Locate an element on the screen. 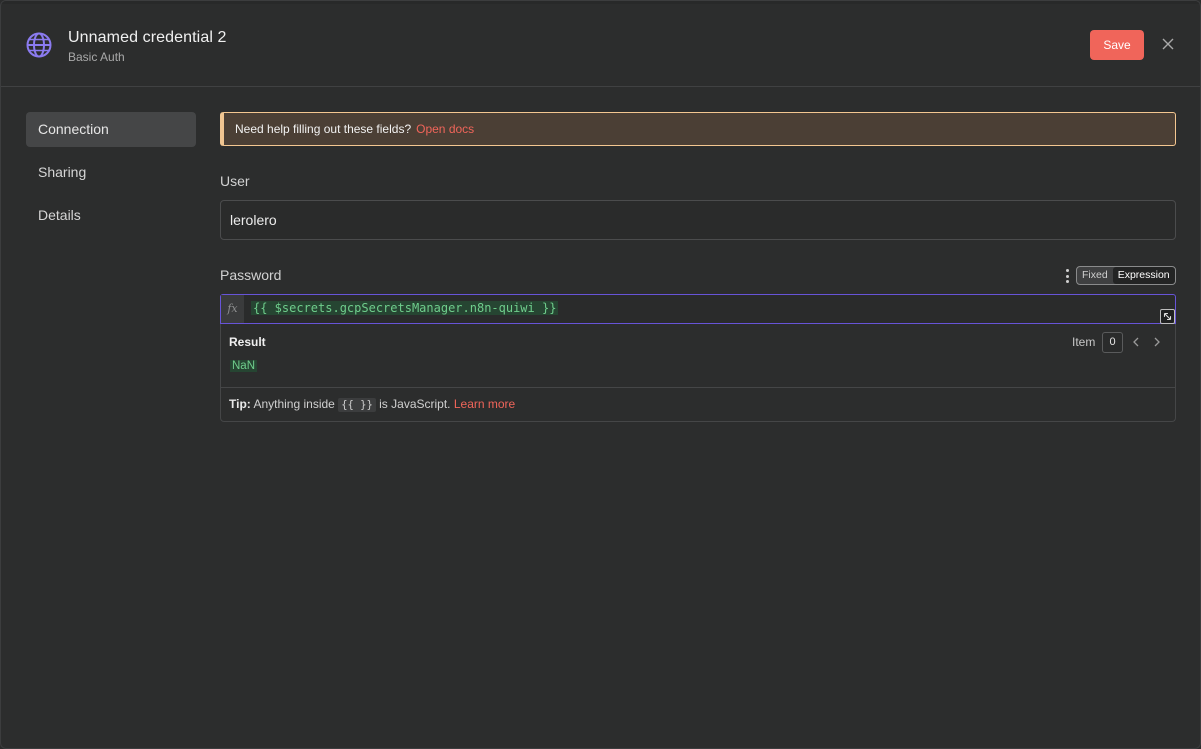 Image resolution: width=1201 pixels, height=749 pixels. sidebar-item-label: Details is located at coordinates (59, 215).